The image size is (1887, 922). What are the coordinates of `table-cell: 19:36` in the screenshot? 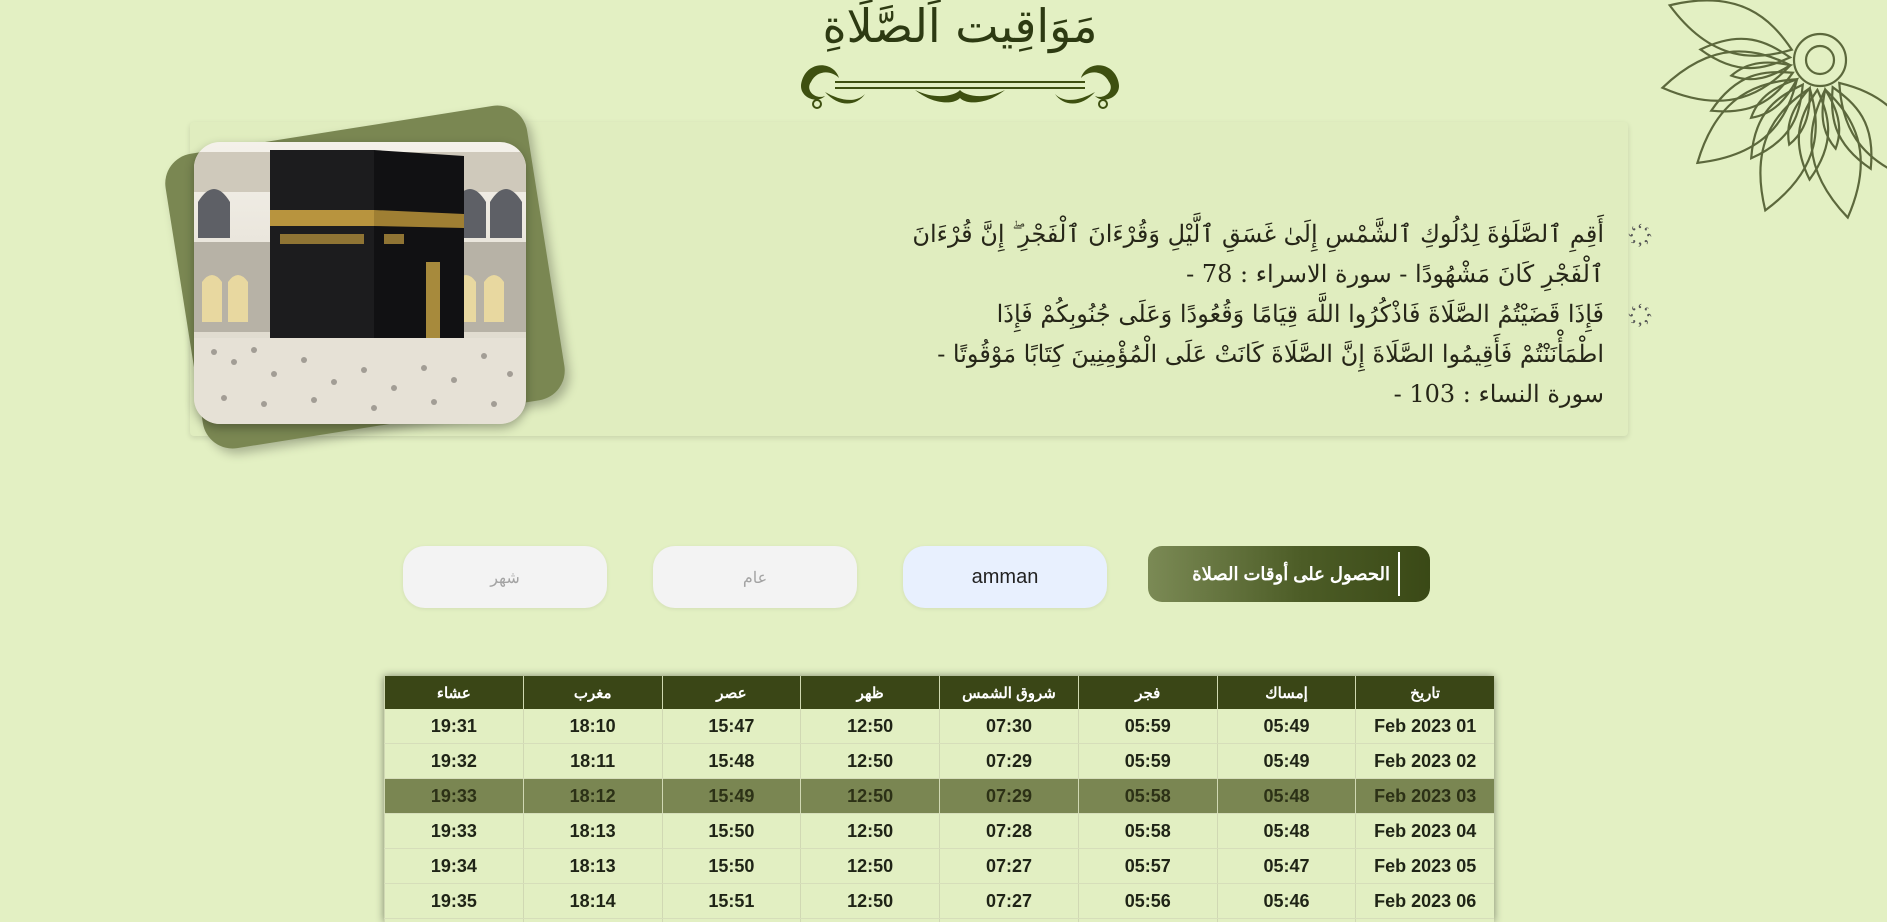 It's located at (454, 920).